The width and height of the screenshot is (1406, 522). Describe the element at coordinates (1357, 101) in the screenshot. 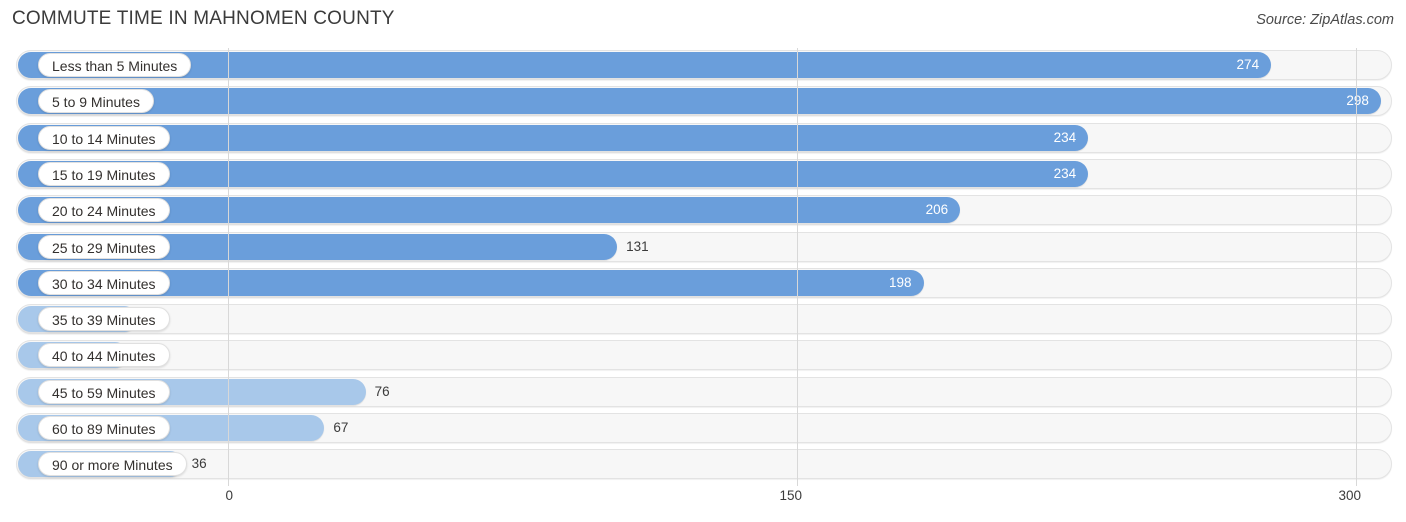

I see `bar-value-label: 298` at that location.